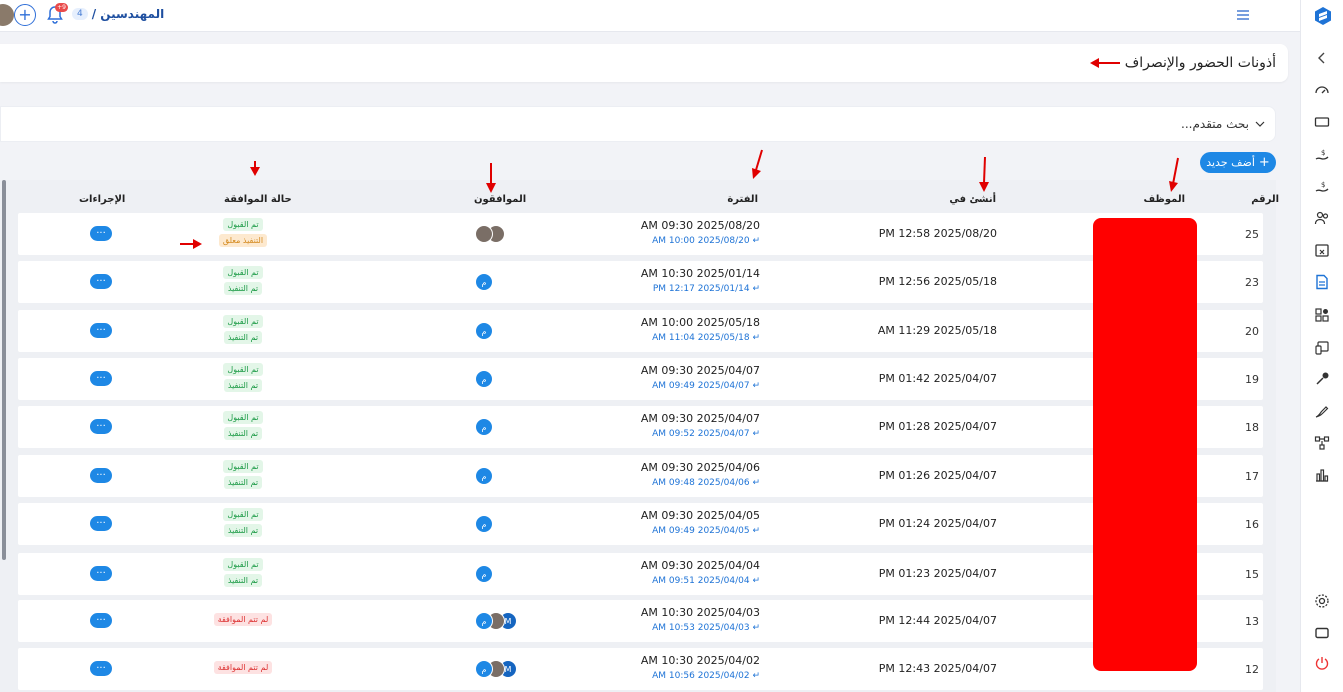 Image resolution: width=1343 pixels, height=692 pixels. Describe the element at coordinates (1252, 621) in the screenshot. I see `row-id: 13` at that location.